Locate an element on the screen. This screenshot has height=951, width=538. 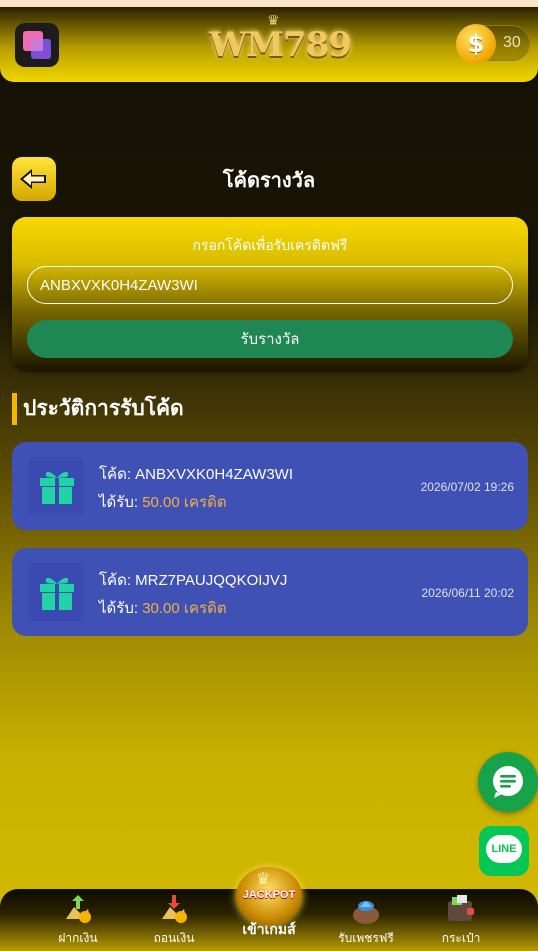
nav-deposit: ฝากเงิน is located at coordinates (78, 920).